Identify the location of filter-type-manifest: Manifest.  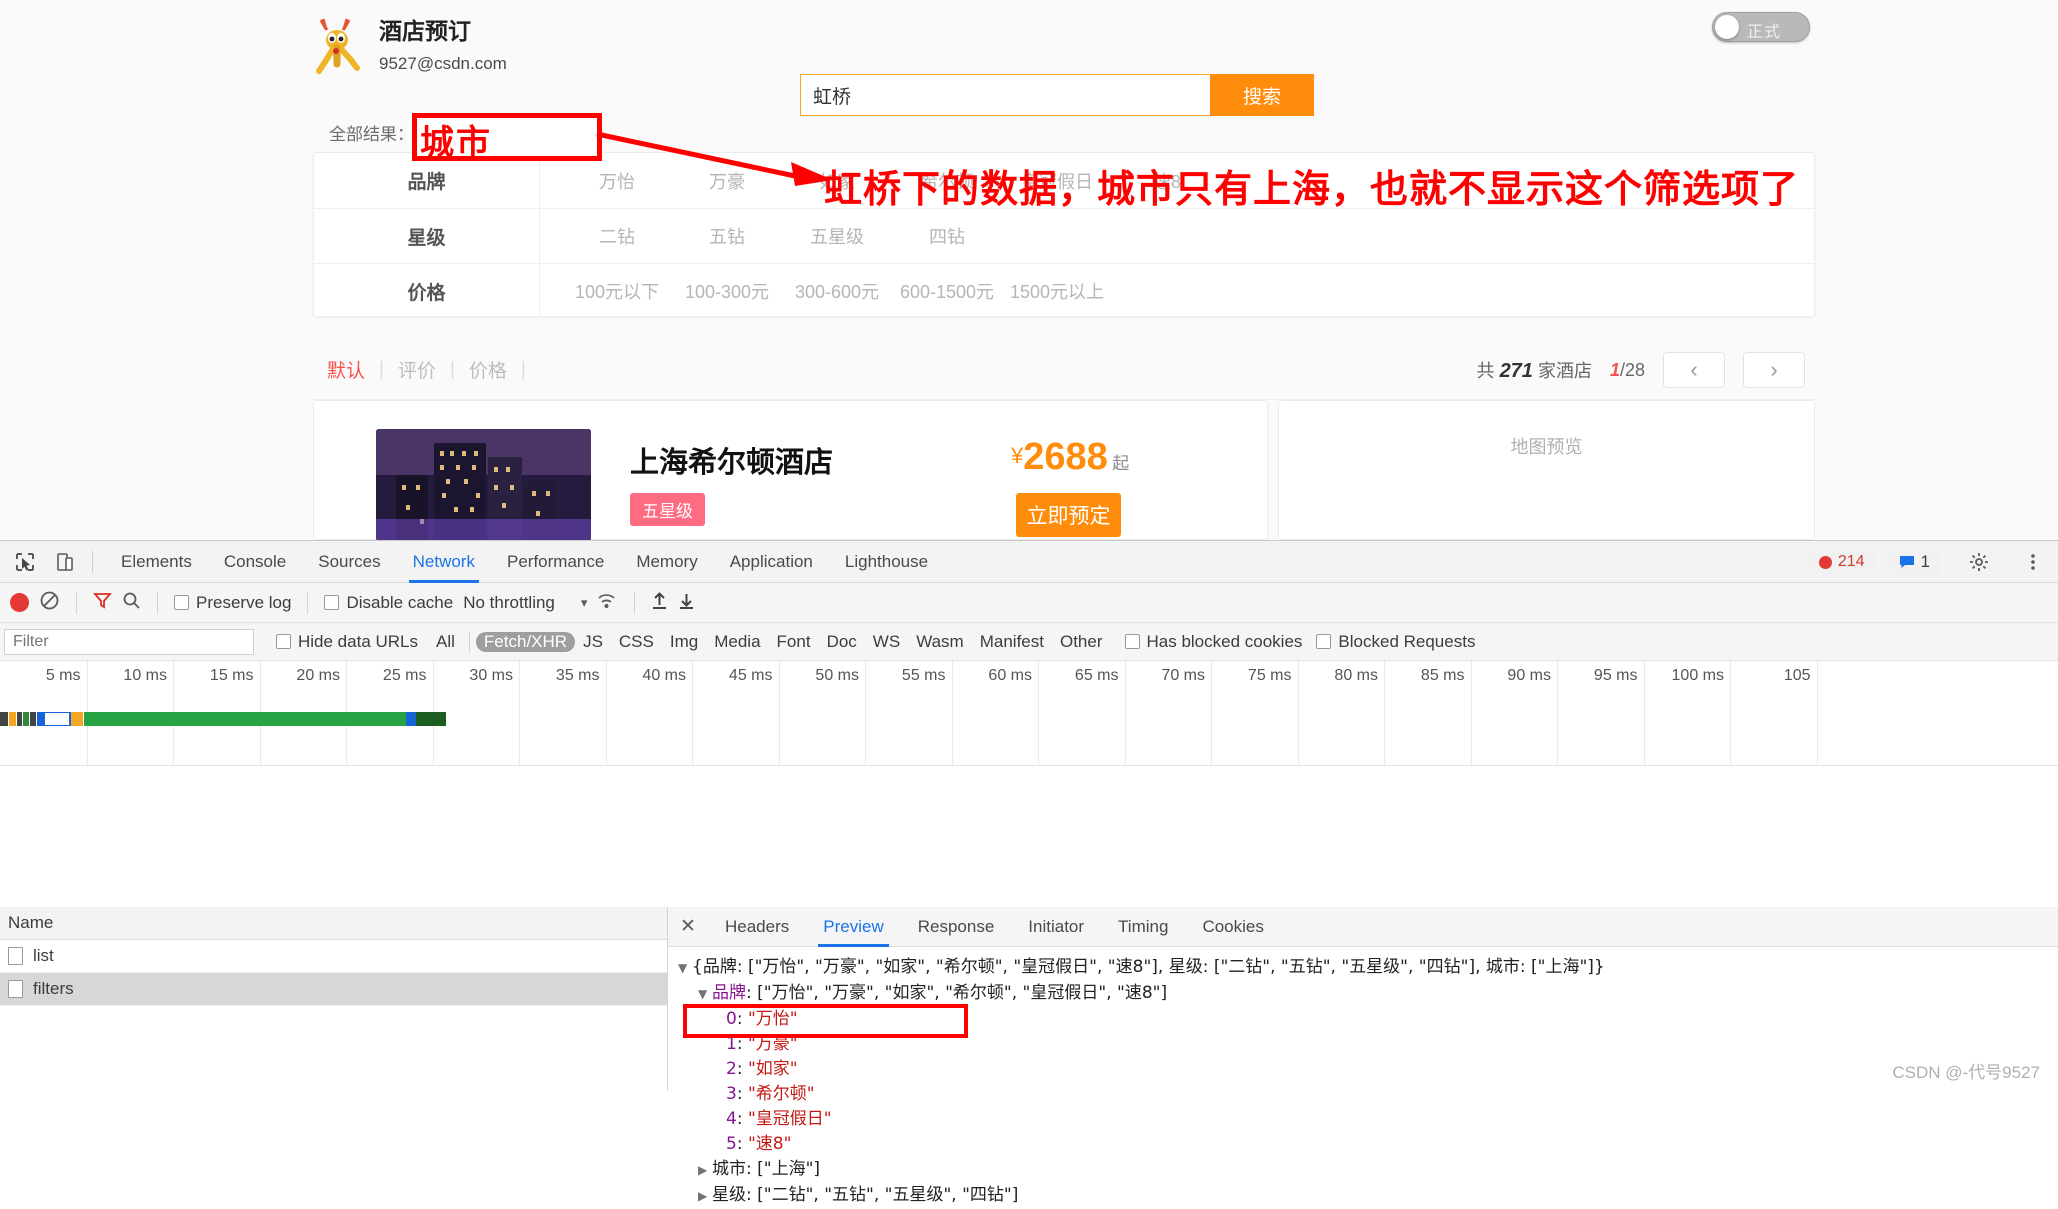
(1012, 642).